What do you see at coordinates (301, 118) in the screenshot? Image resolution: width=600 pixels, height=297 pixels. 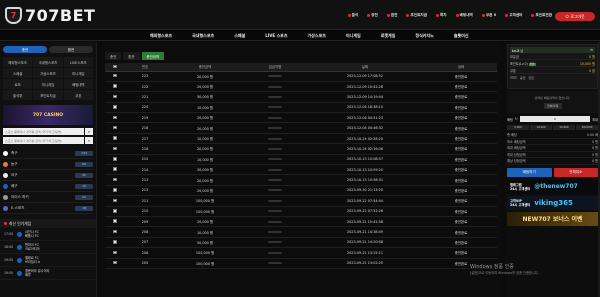 I see `table-row: 219 20,000 원 2023-12-04 04:51:23 충전완료` at bounding box center [301, 118].